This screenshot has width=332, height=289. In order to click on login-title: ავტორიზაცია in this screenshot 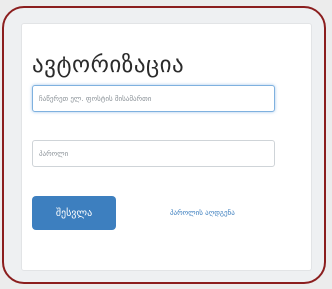, I will do `click(108, 65)`.